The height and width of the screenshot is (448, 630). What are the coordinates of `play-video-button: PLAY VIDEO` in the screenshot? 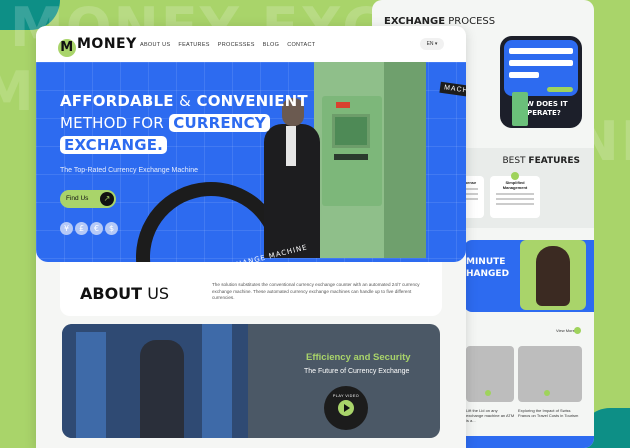 It's located at (346, 408).